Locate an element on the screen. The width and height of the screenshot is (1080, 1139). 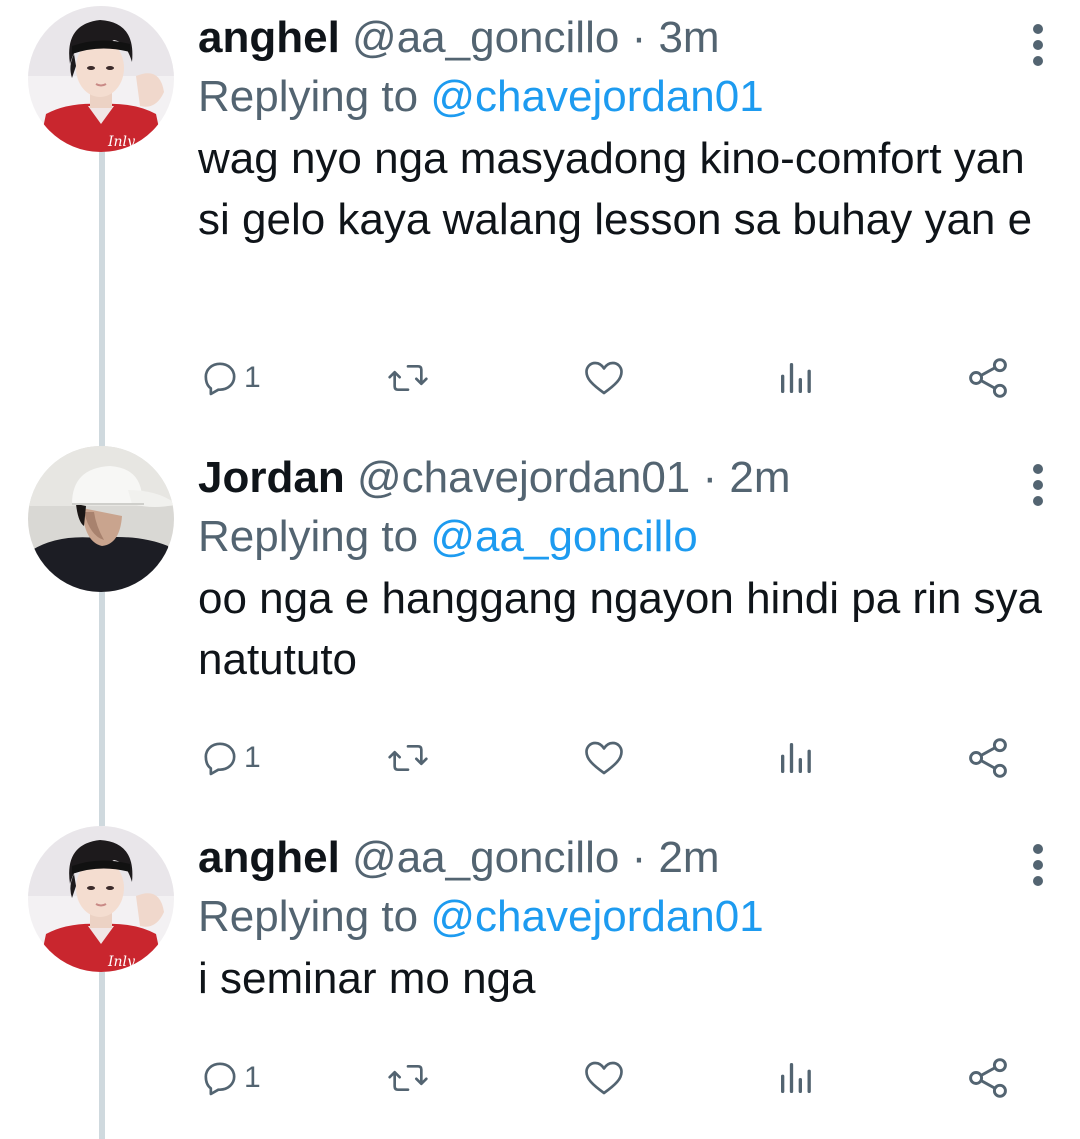
tweet-text: i seminar mo nga is located at coordinates (367, 978).